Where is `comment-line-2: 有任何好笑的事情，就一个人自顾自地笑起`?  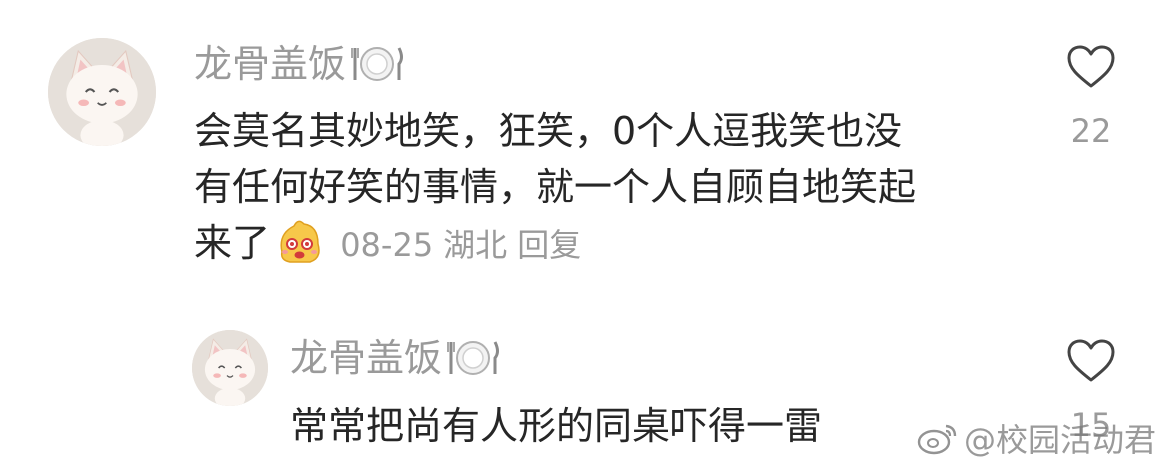
comment-line-2: 有任何好笑的事情，就一个人自顾自地笑起 is located at coordinates (555, 187).